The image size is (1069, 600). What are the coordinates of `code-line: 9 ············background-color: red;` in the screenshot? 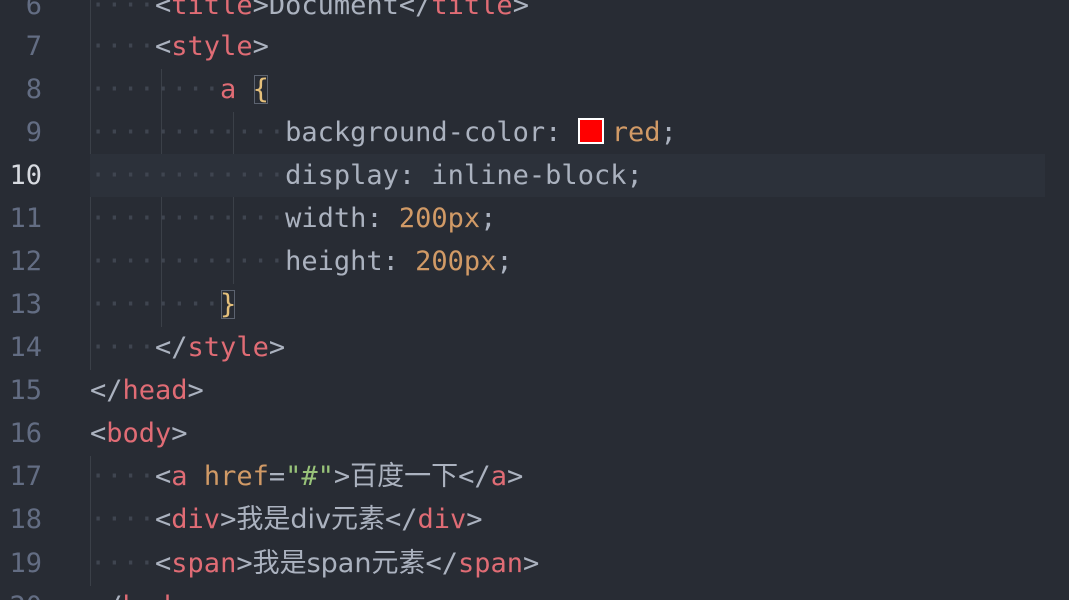 It's located at (534, 132).